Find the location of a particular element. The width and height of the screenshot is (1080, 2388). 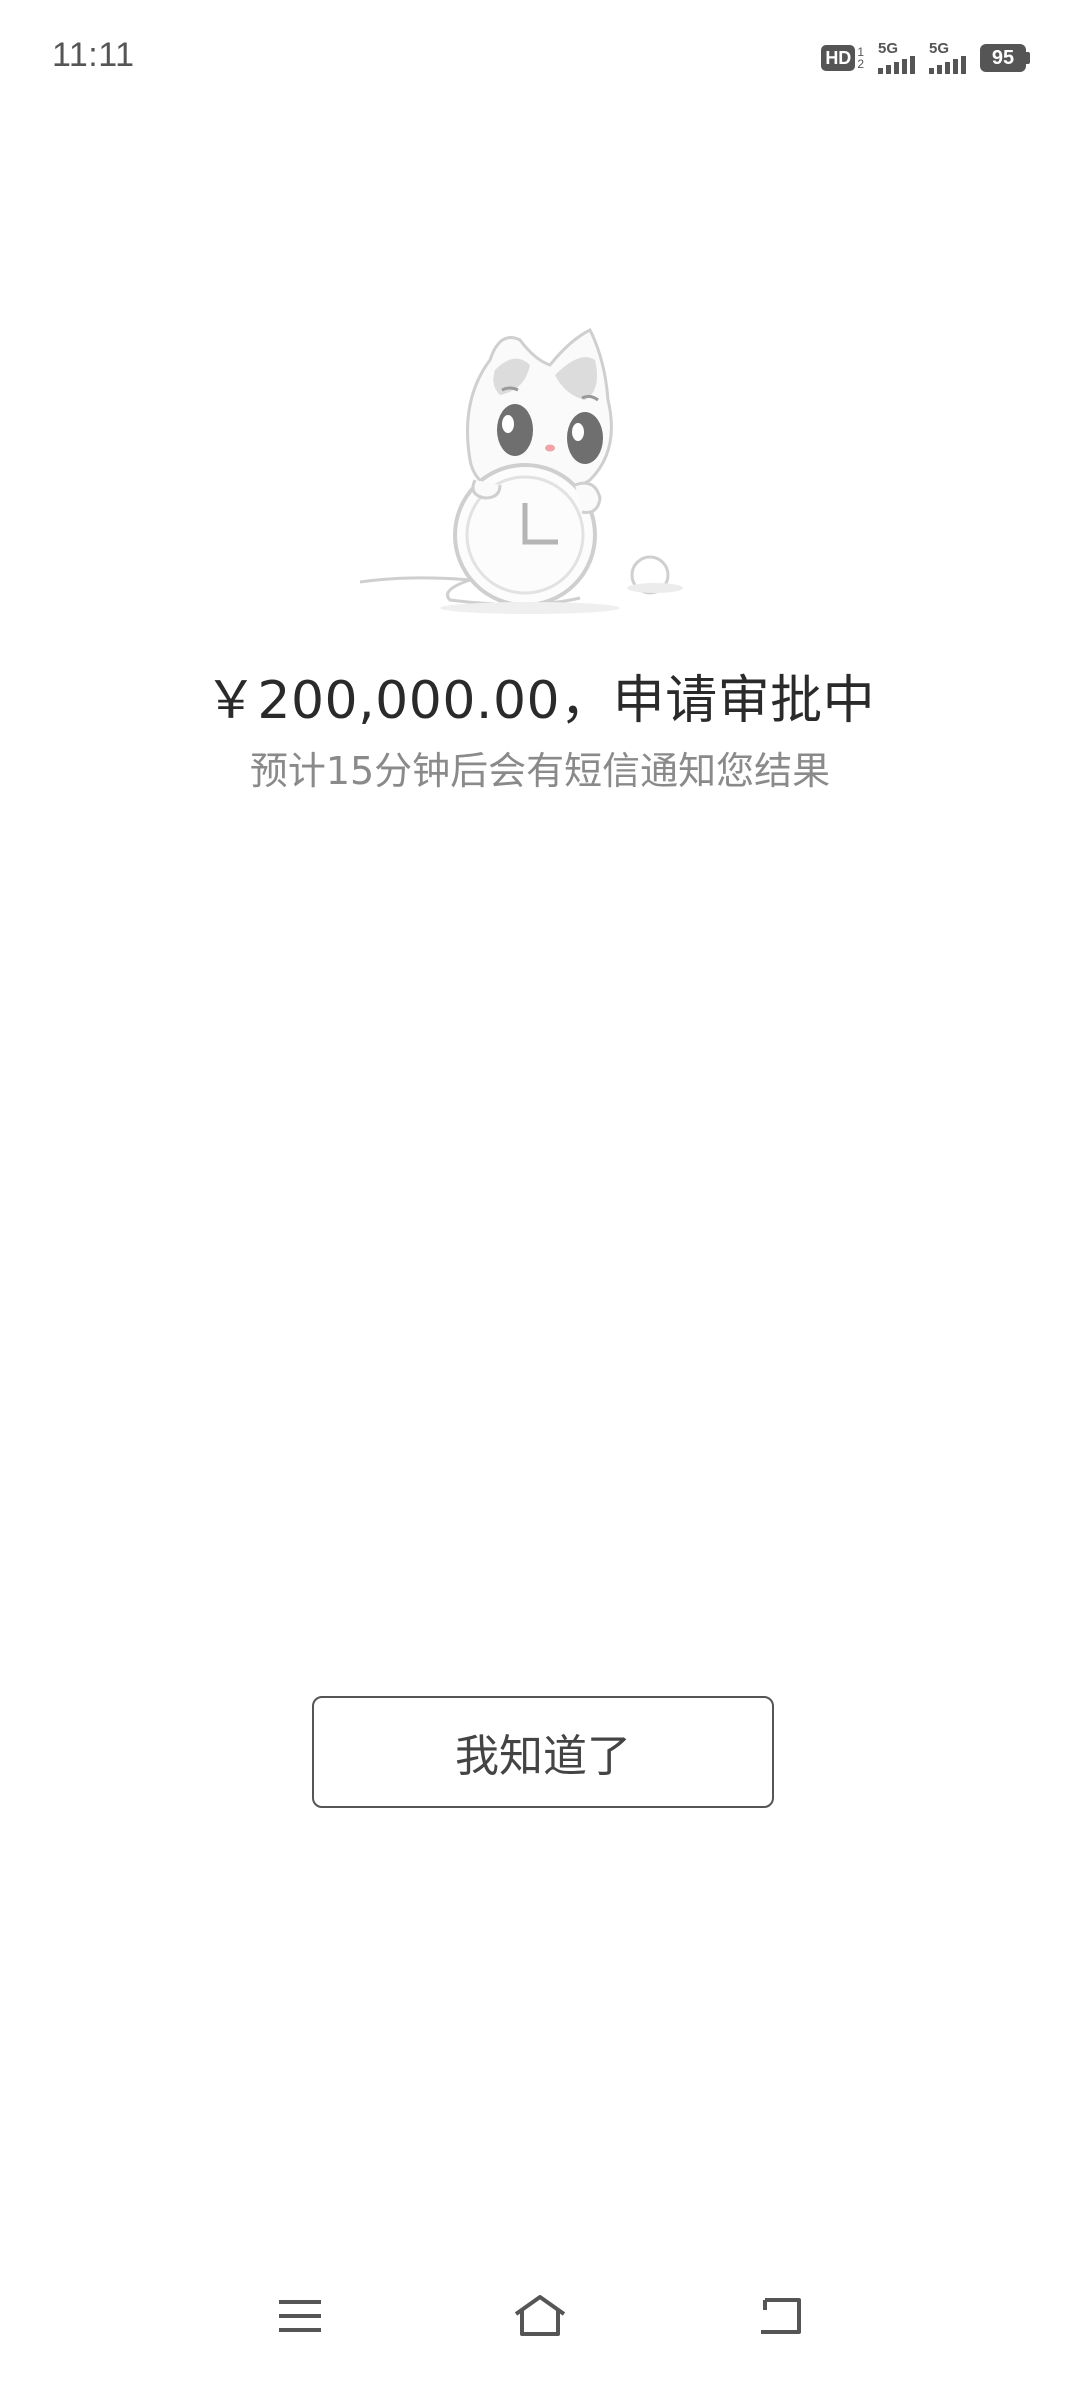

sim1-signal-icon: 5G is located at coordinates (896, 57).